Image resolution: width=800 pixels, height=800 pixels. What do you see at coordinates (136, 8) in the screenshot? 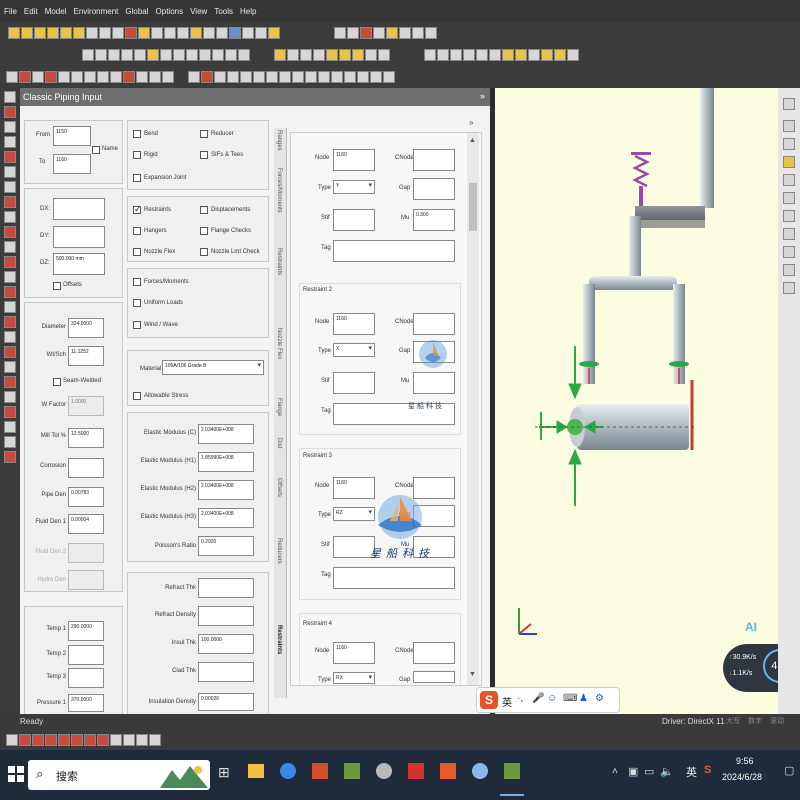
I see `menu-global: Global` at bounding box center [136, 8].